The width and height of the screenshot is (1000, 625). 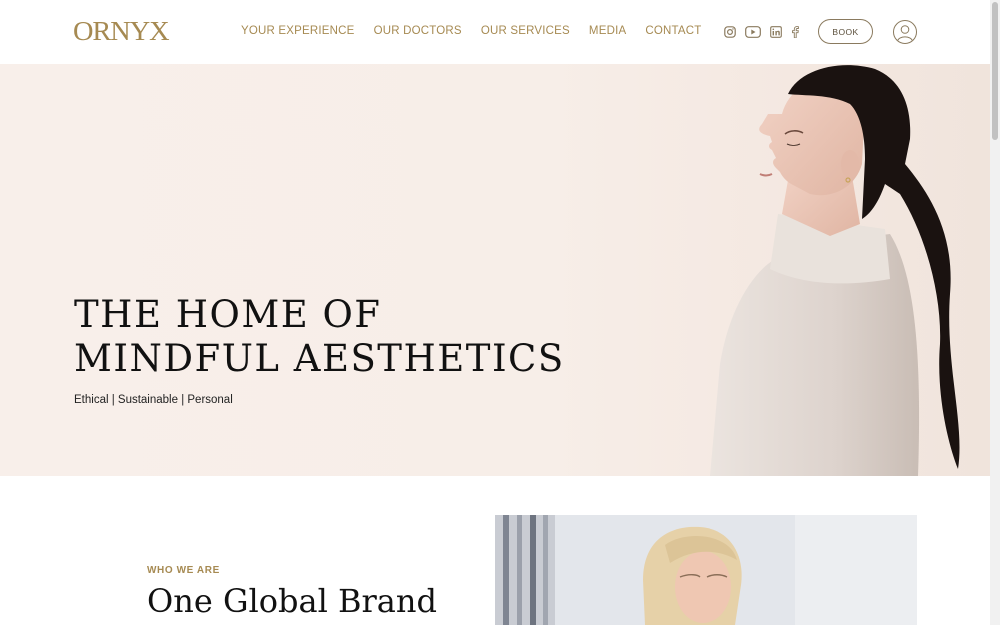 I want to click on nav-your-experience: YOUR EXPERIENCE, so click(x=298, y=31).